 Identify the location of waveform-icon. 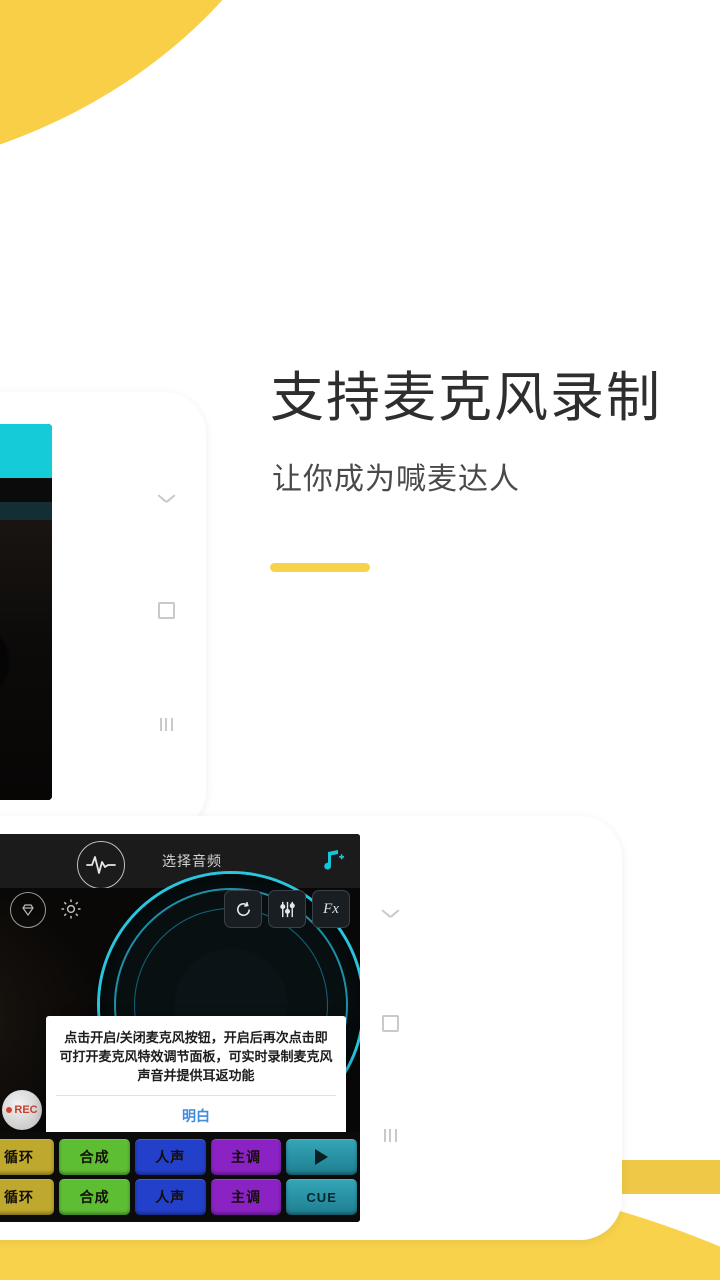
(101, 865).